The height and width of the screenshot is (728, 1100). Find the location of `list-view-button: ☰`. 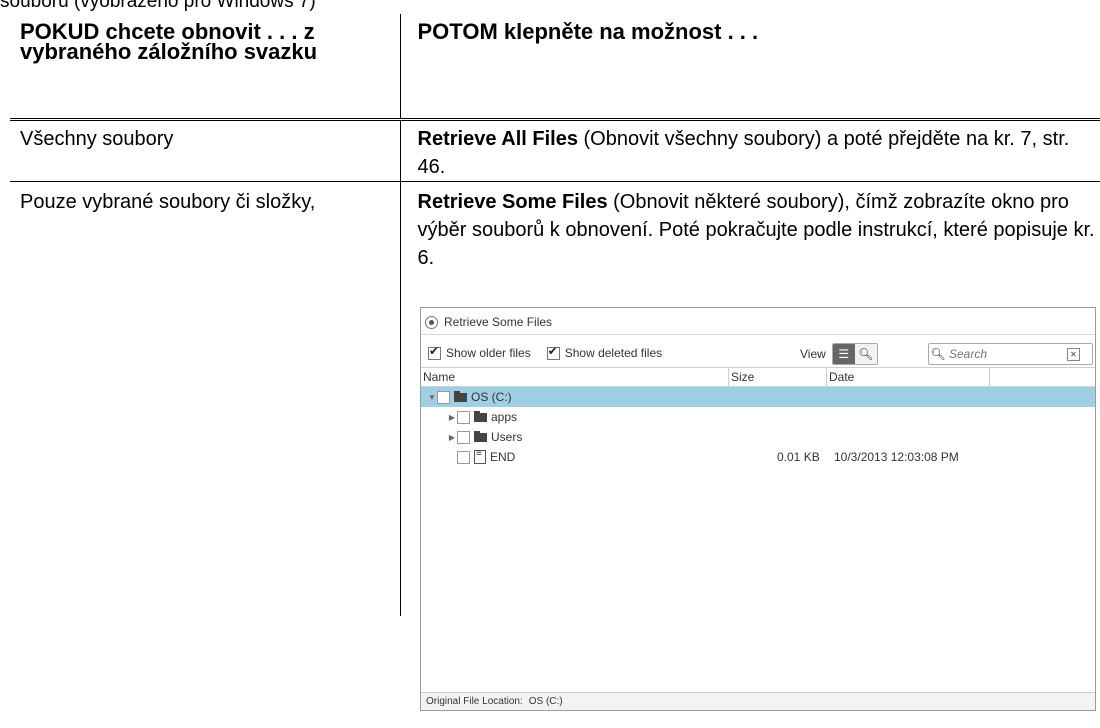

list-view-button: ☰ is located at coordinates (843, 354).